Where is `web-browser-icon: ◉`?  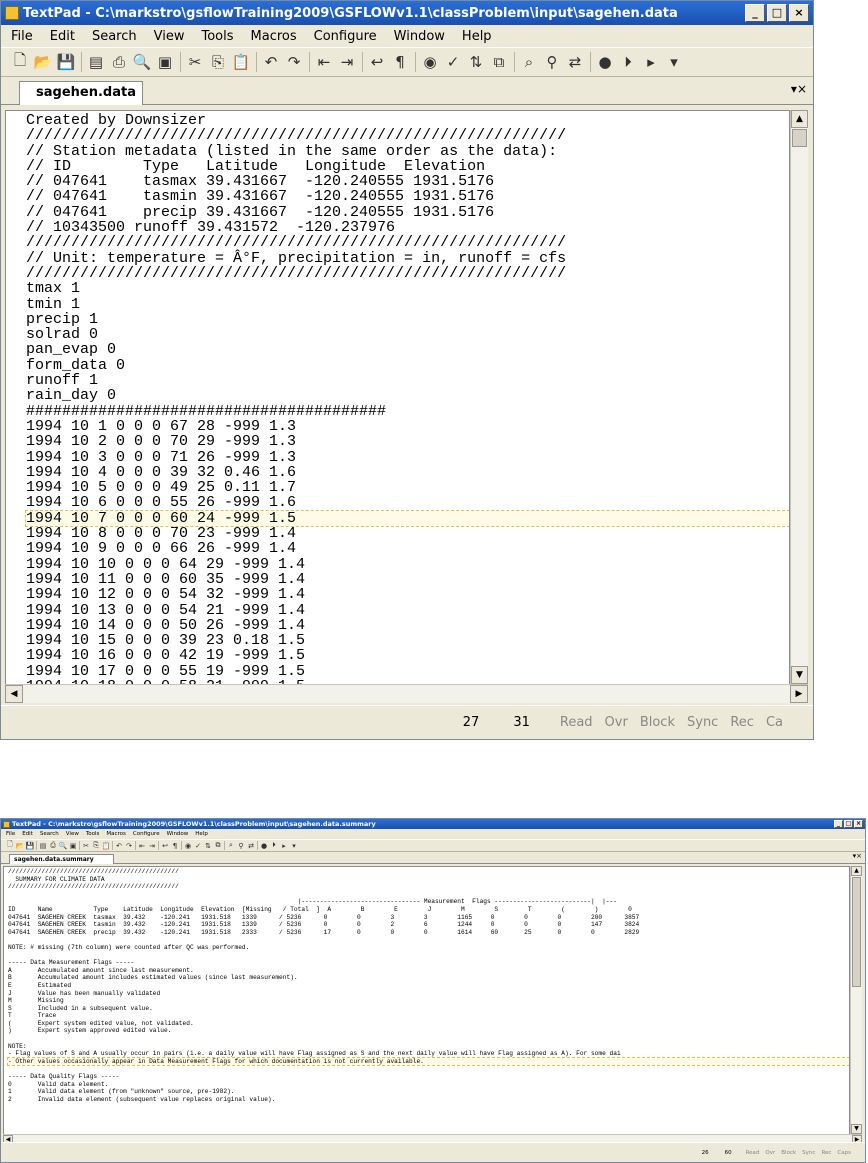
web-browser-icon: ◉ is located at coordinates (430, 62).